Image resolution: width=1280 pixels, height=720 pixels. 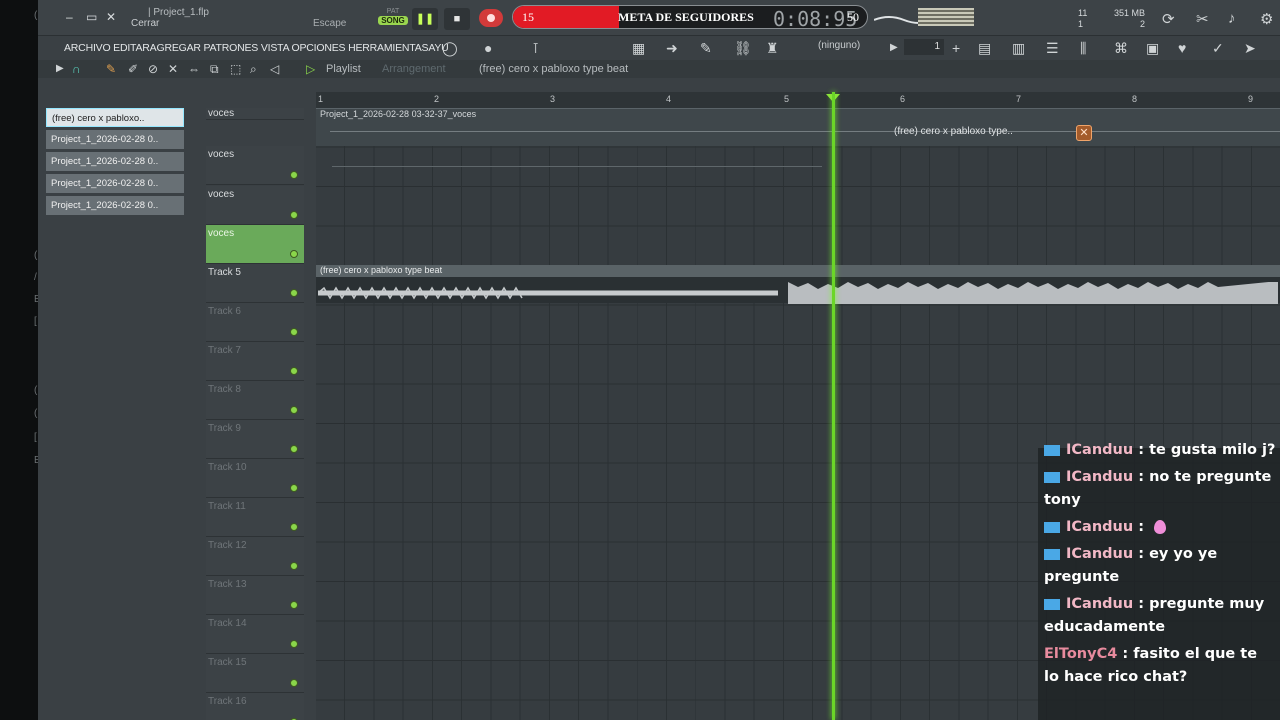 What do you see at coordinates (1250, 48) in the screenshot?
I see `export-icon: ➤` at bounding box center [1250, 48].